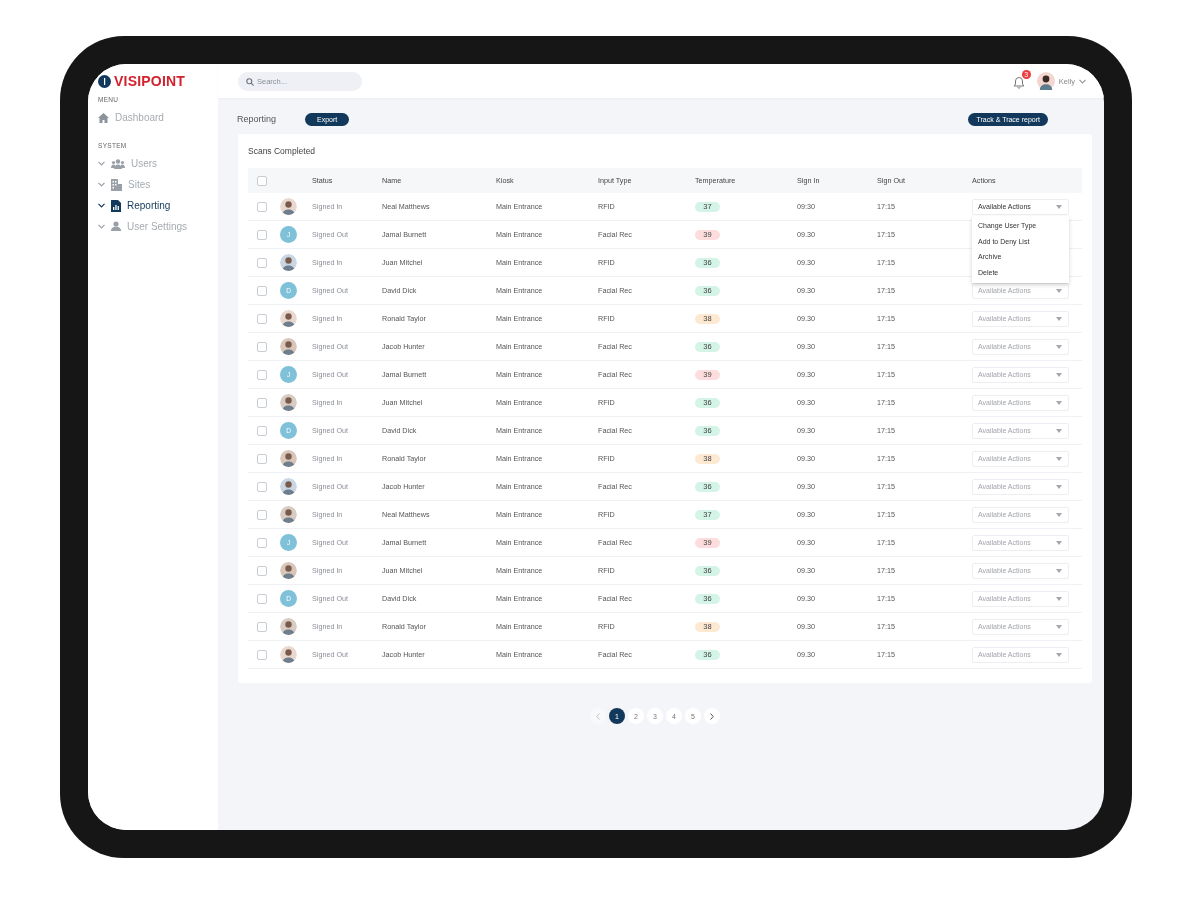  I want to click on users-icon, so click(118, 163).